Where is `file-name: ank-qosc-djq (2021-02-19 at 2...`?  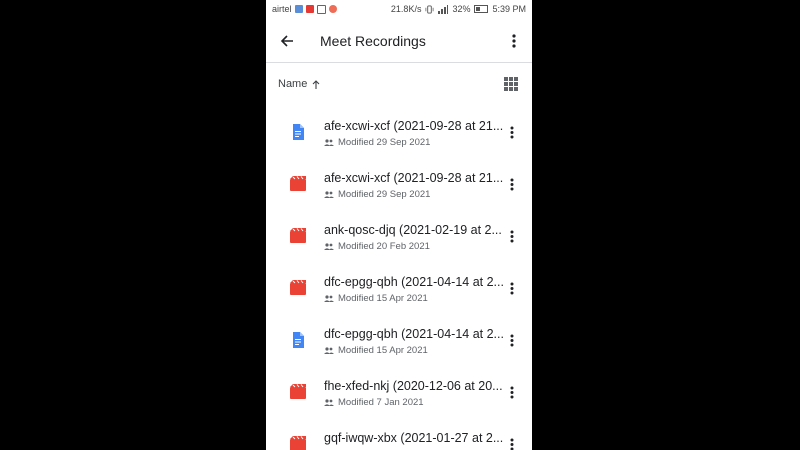 file-name: ank-qosc-djq (2021-02-19 at 2... is located at coordinates (413, 230).